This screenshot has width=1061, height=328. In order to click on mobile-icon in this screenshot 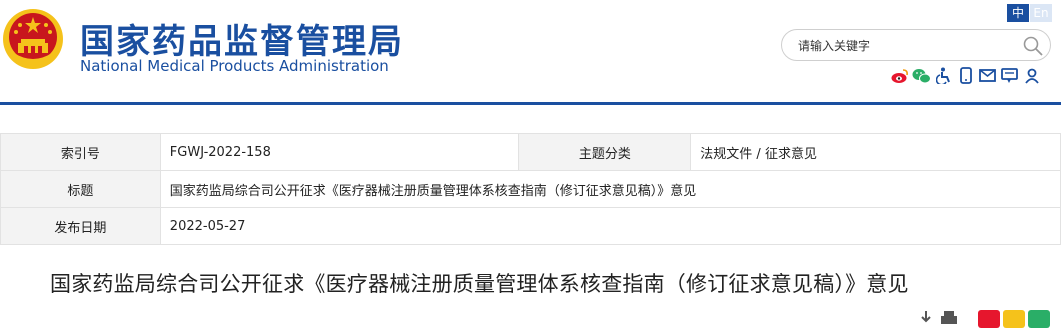, I will do `click(965, 75)`.